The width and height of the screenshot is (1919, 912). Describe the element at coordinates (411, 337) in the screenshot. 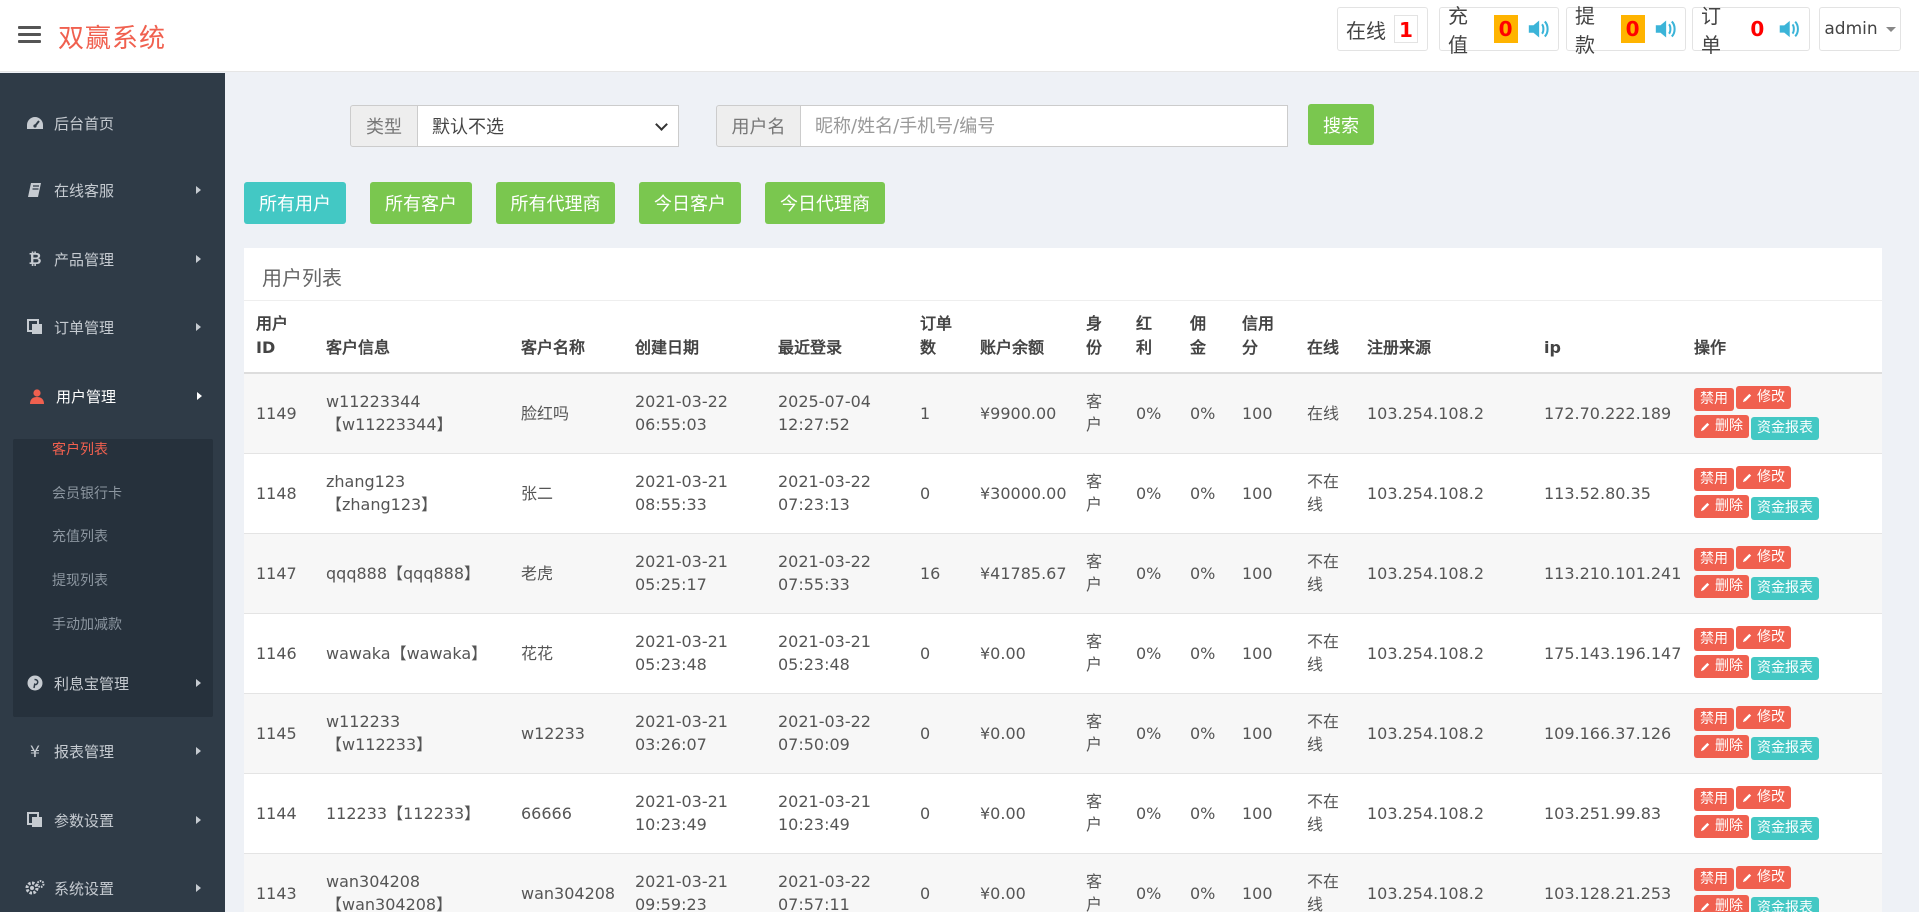

I see `col-header-info: 客户信息` at that location.